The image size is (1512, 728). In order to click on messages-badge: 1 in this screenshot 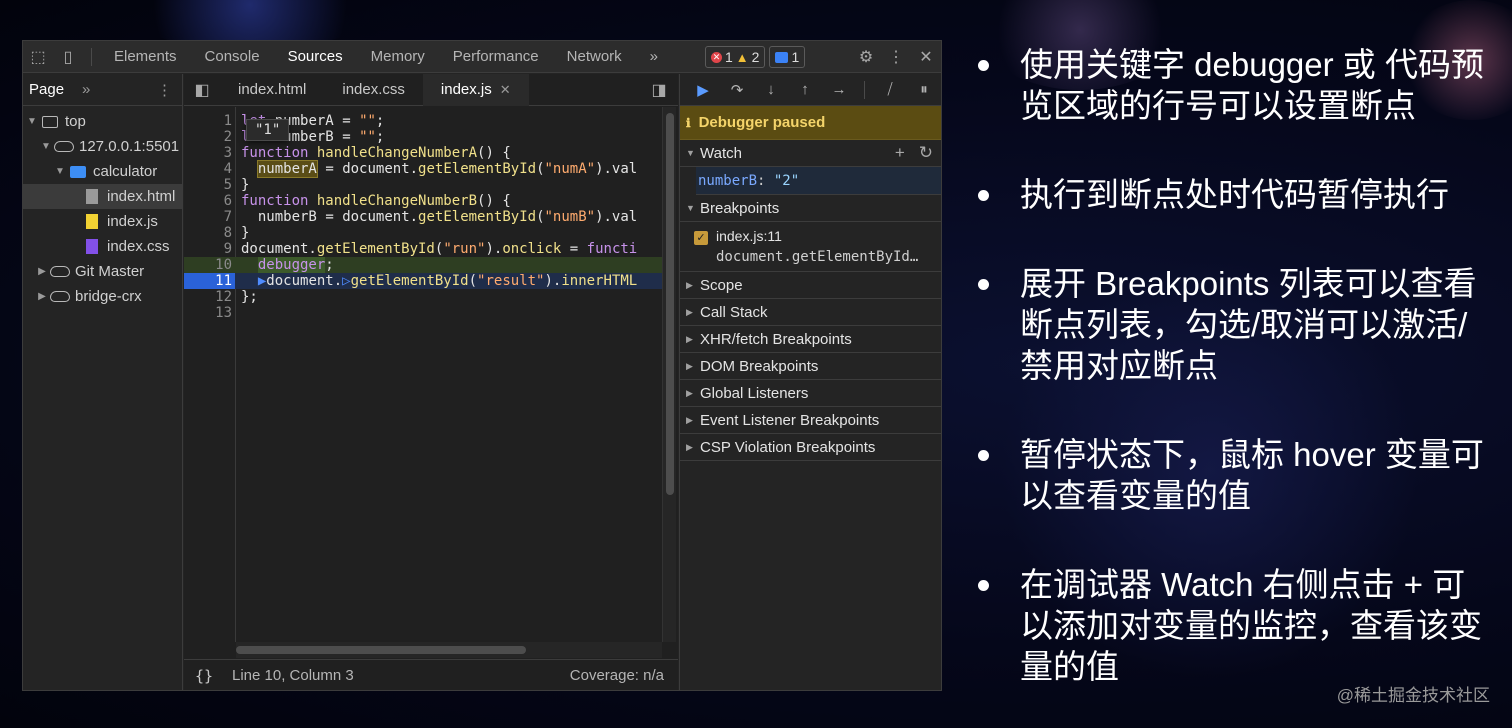, I will do `click(787, 57)`.